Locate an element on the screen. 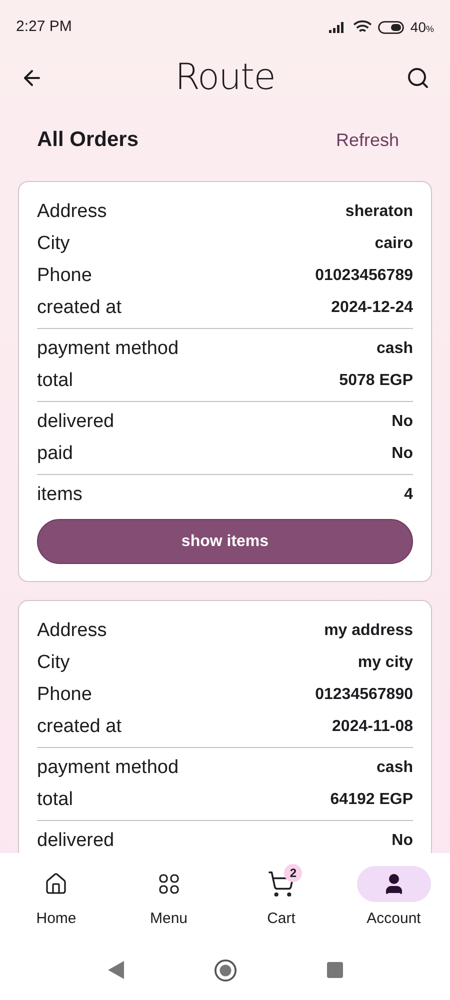  app-logo: Route is located at coordinates (224, 78).